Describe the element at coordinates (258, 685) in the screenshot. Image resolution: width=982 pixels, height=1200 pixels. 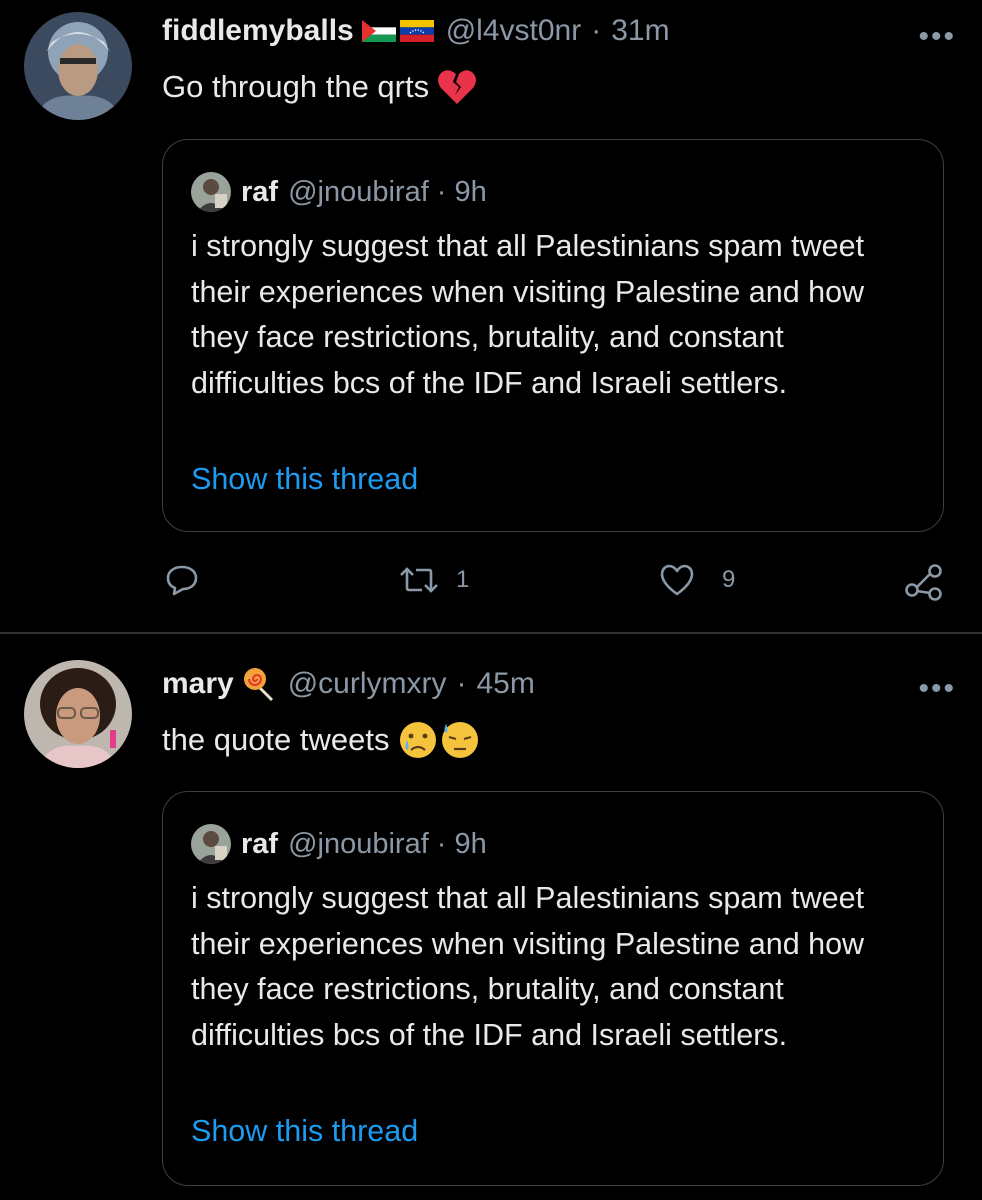
I see `lollipop-icon` at that location.